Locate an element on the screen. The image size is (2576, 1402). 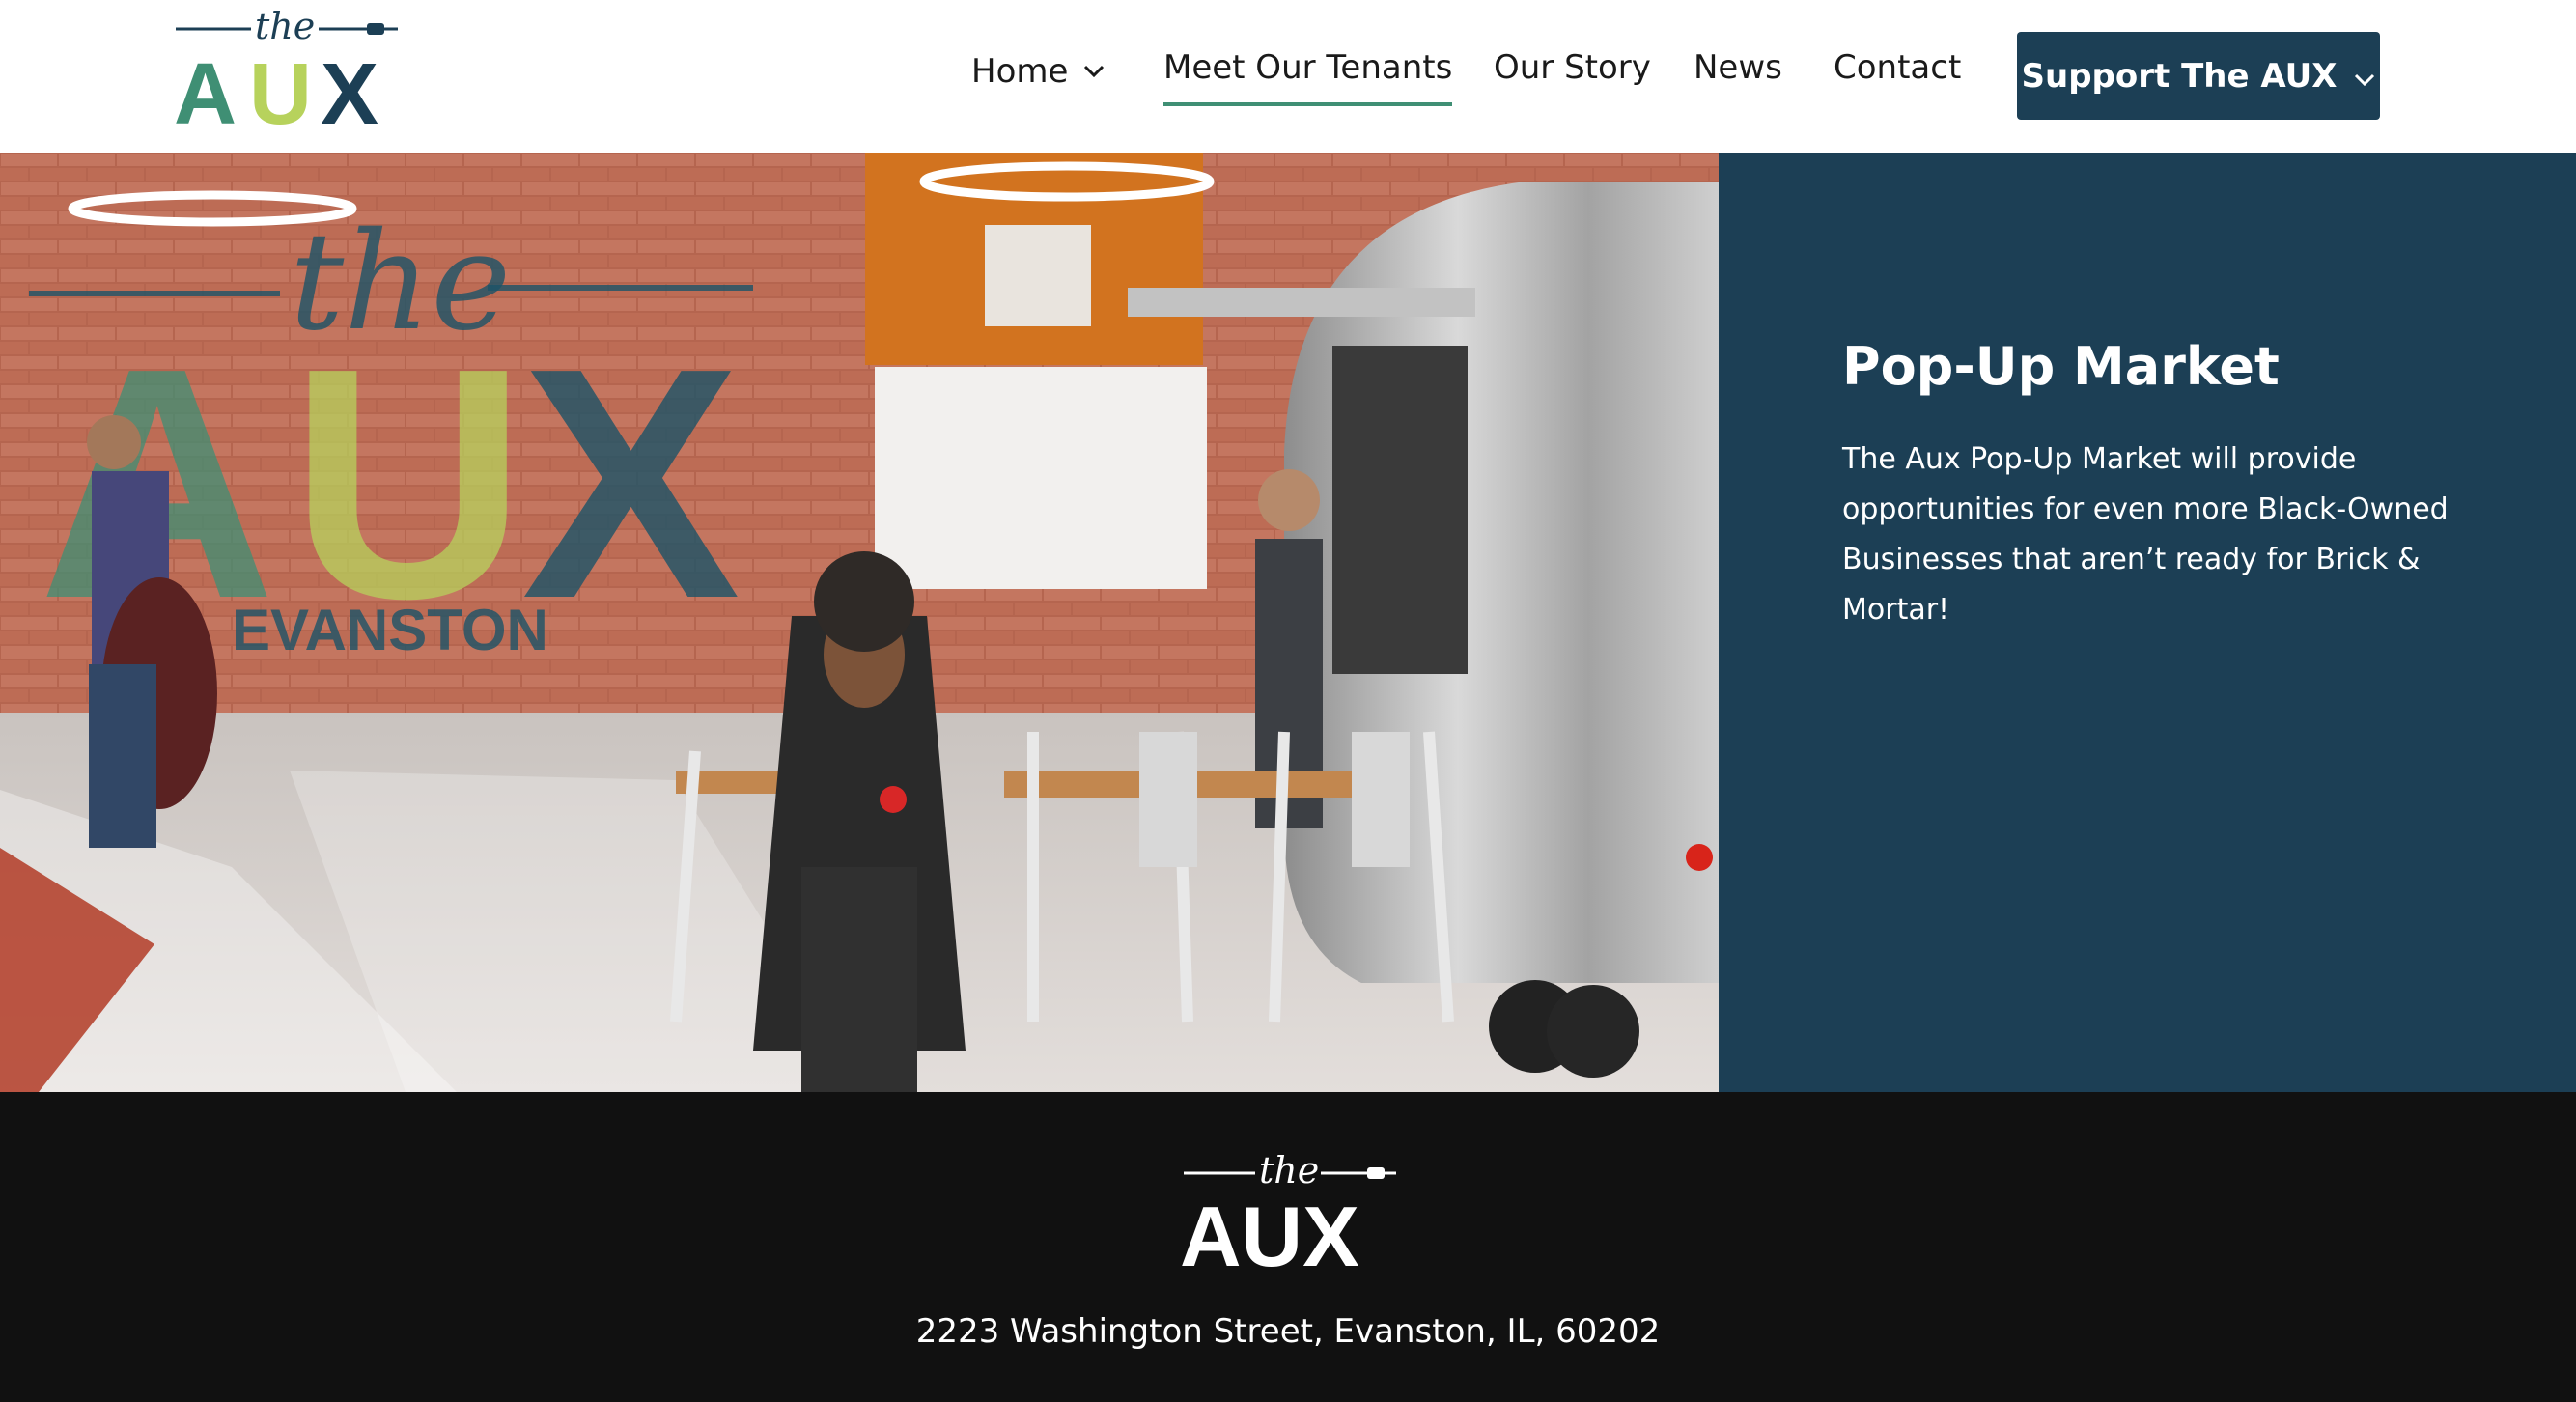
svg-text: X is located at coordinates (631, 483).